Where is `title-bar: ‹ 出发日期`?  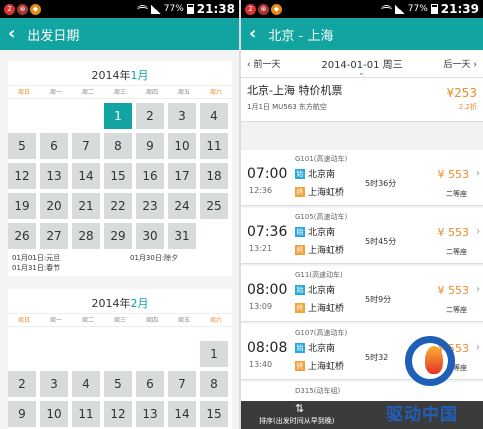 title-bar: ‹ 出发日期 is located at coordinates (119, 34).